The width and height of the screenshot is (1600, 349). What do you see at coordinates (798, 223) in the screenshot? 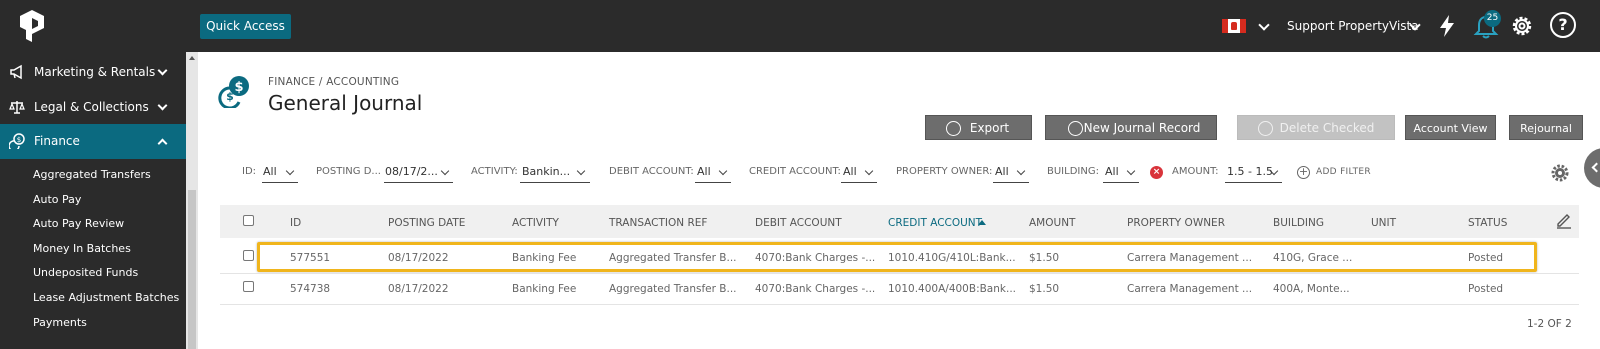
I see `column-debit-account: DEBIT ACCOUNT` at bounding box center [798, 223].